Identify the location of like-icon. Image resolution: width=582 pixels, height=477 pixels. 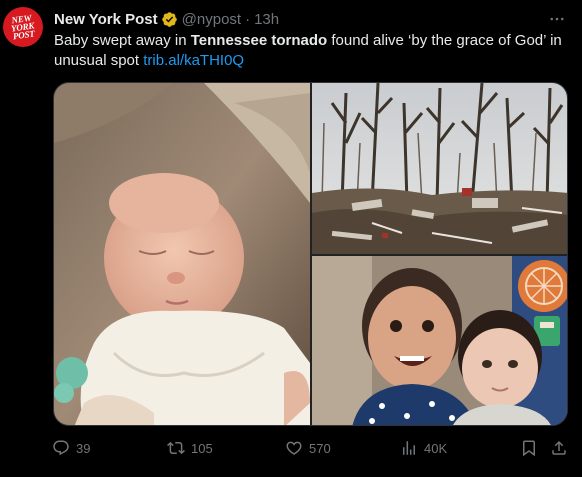
(294, 448).